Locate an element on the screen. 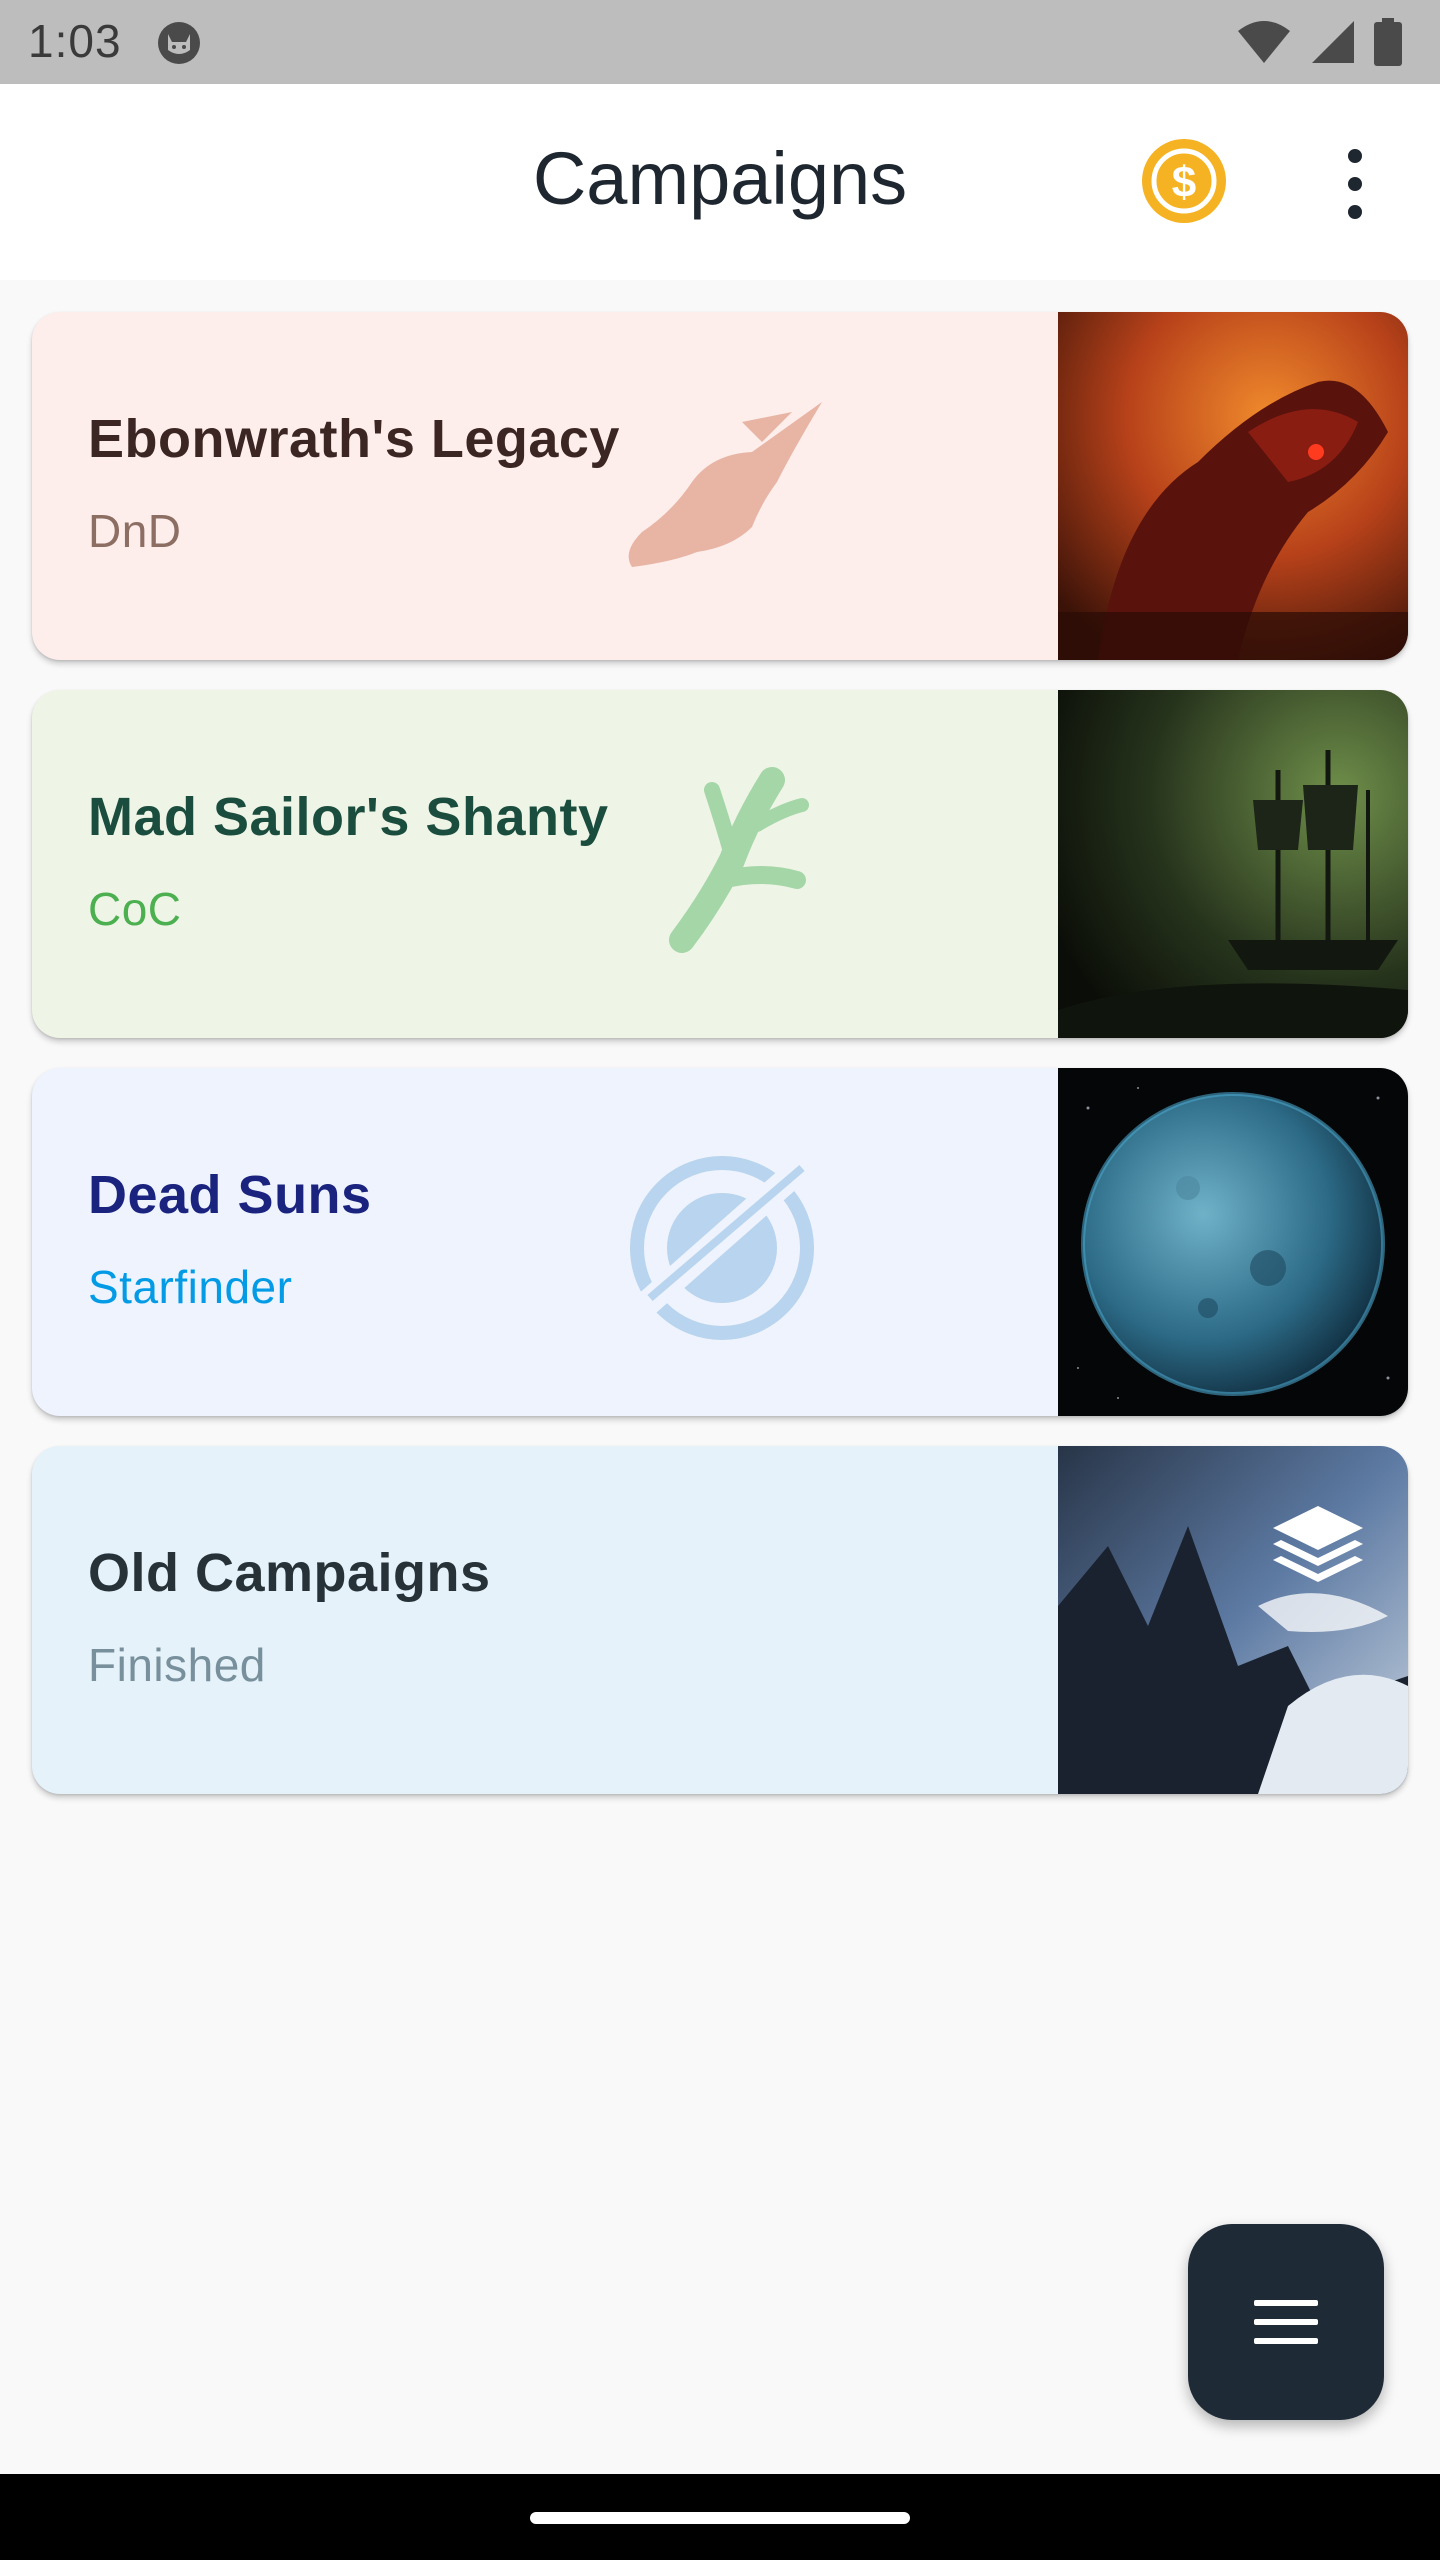 Image resolution: width=1440 pixels, height=2560 pixels. status-bar: 1:03 is located at coordinates (720, 42).